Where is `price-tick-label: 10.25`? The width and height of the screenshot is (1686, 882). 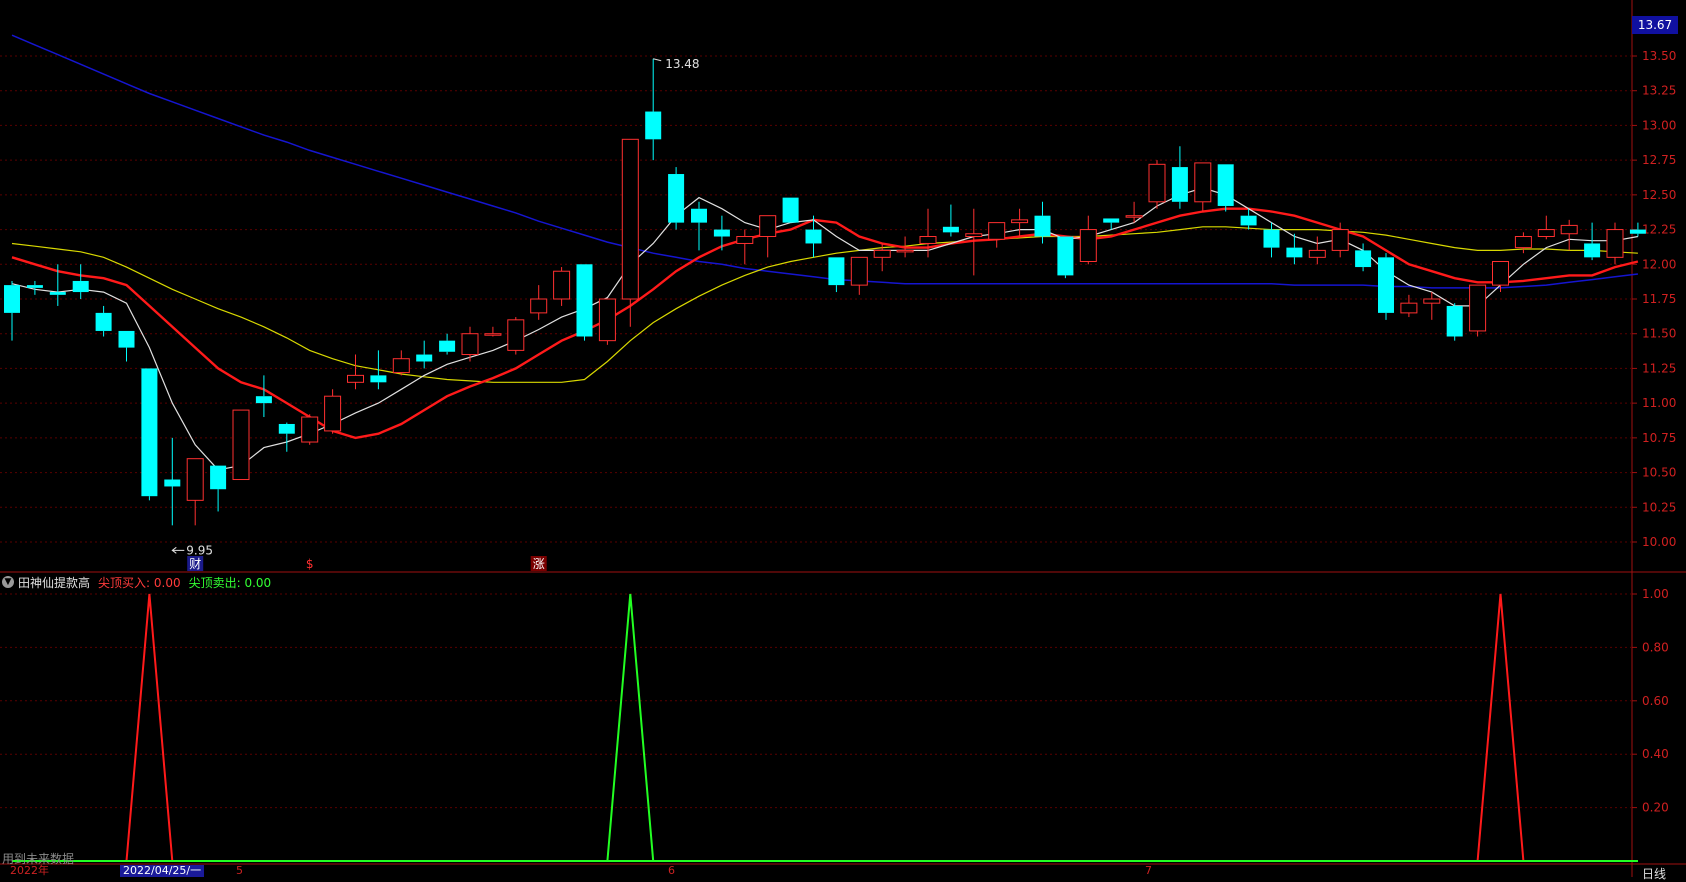
price-tick-label: 10.25 is located at coordinates (1659, 507).